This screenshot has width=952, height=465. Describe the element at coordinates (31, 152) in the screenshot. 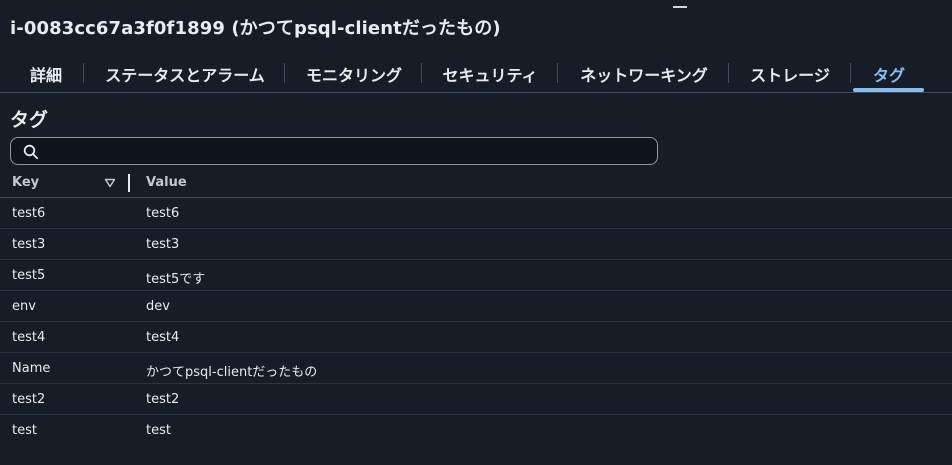

I see `search-icon` at that location.